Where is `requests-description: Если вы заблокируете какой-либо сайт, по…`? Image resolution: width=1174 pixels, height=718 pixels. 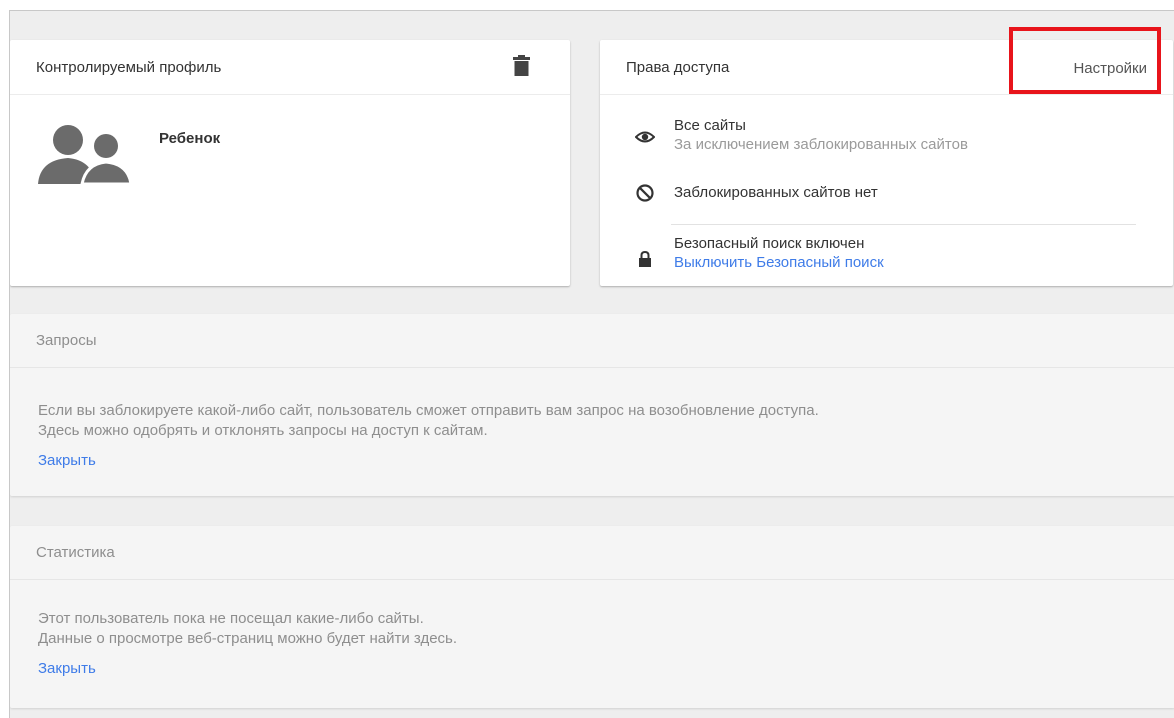 requests-description: Если вы заблокируете какой-либо сайт, по… is located at coordinates (428, 421).